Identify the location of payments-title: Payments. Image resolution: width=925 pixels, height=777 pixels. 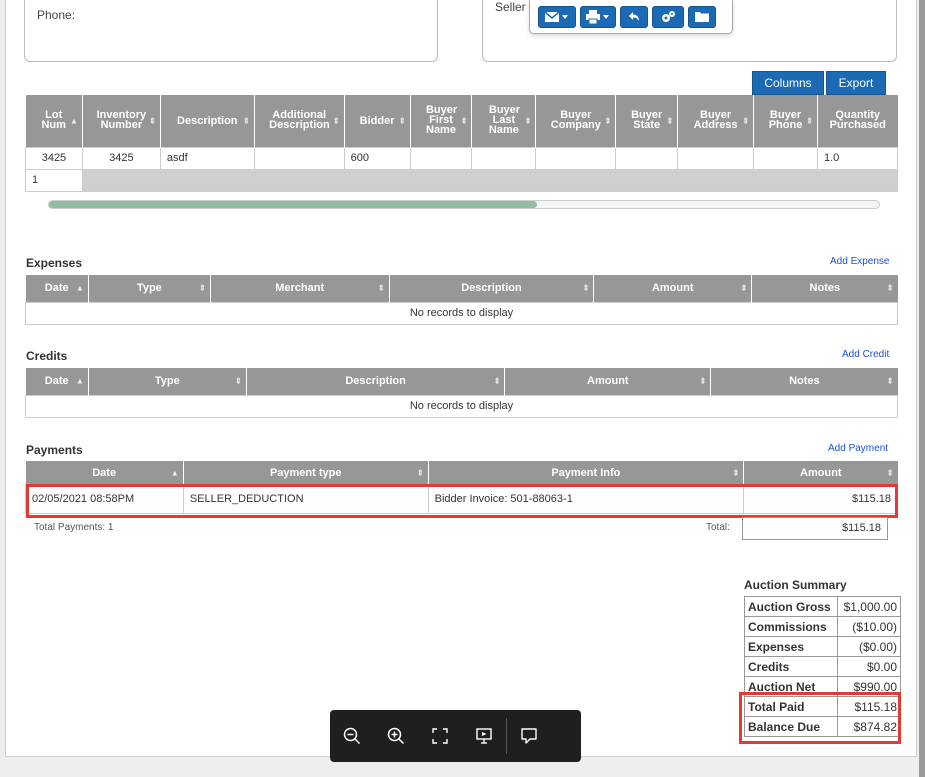
(54, 450).